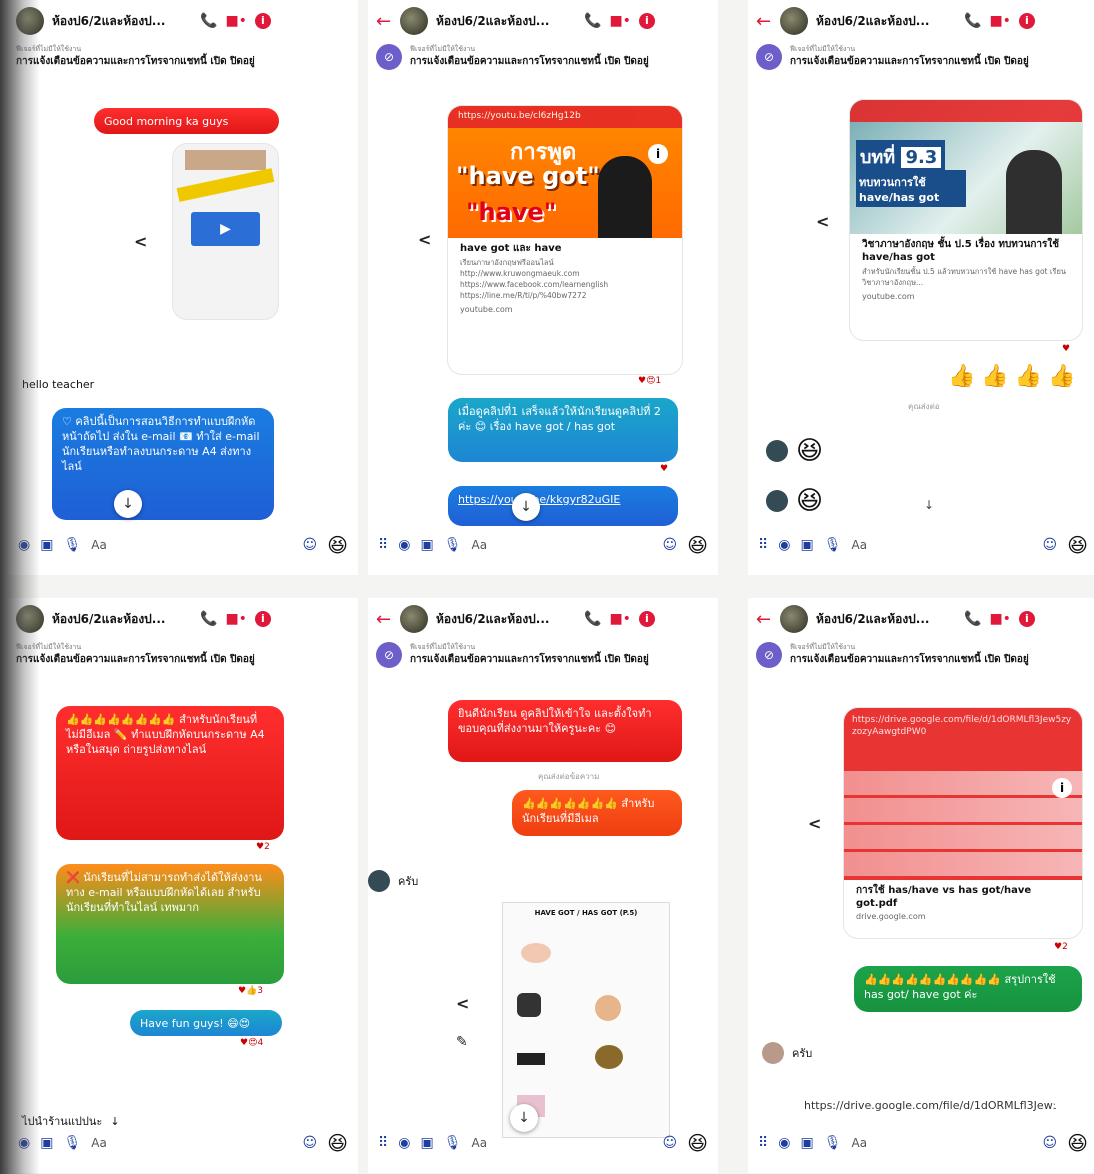  What do you see at coordinates (565, 117) in the screenshot?
I see `link-url: https://youtu.be/cl6zHg12b` at bounding box center [565, 117].